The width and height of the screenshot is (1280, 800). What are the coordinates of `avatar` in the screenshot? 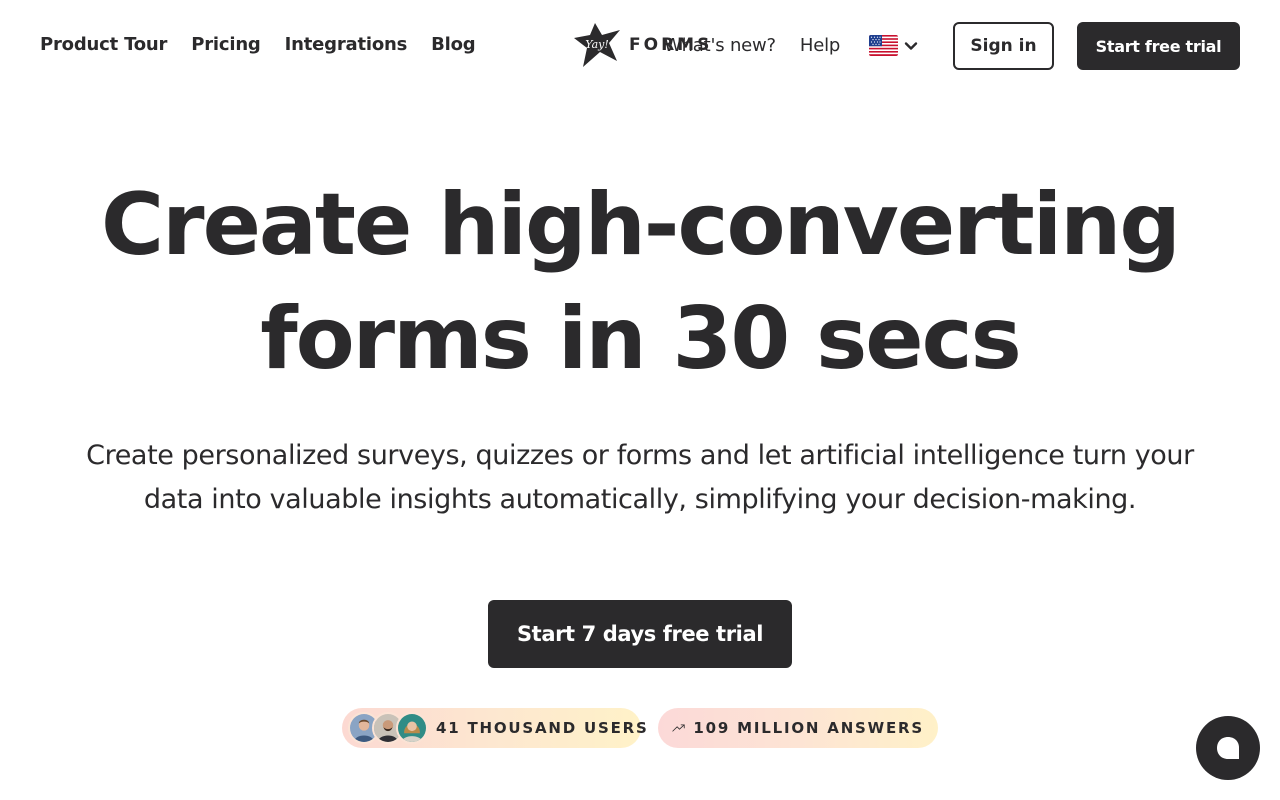 It's located at (412, 728).